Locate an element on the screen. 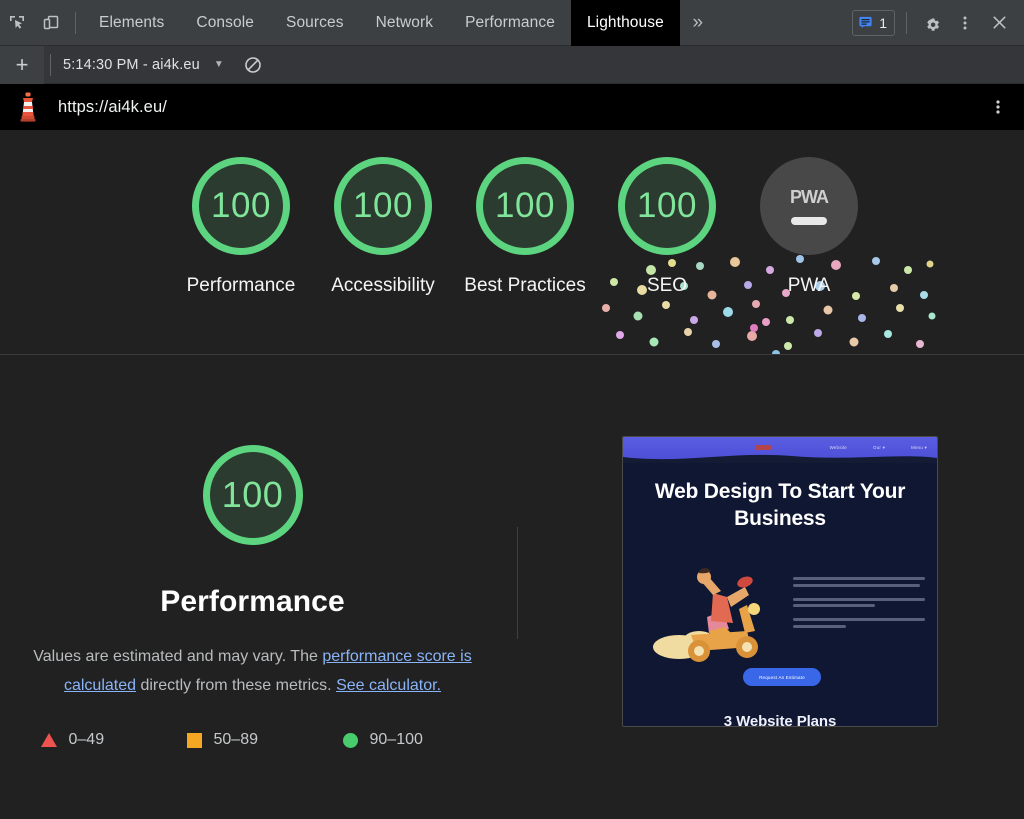 This screenshot has height=819, width=1024. pwa-badge-pill is located at coordinates (809, 221).